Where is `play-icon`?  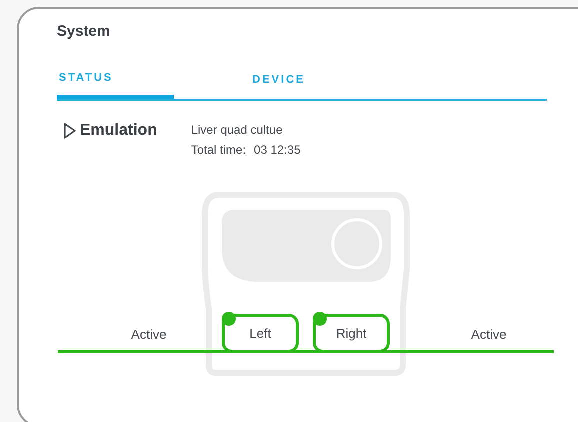
play-icon is located at coordinates (70, 131).